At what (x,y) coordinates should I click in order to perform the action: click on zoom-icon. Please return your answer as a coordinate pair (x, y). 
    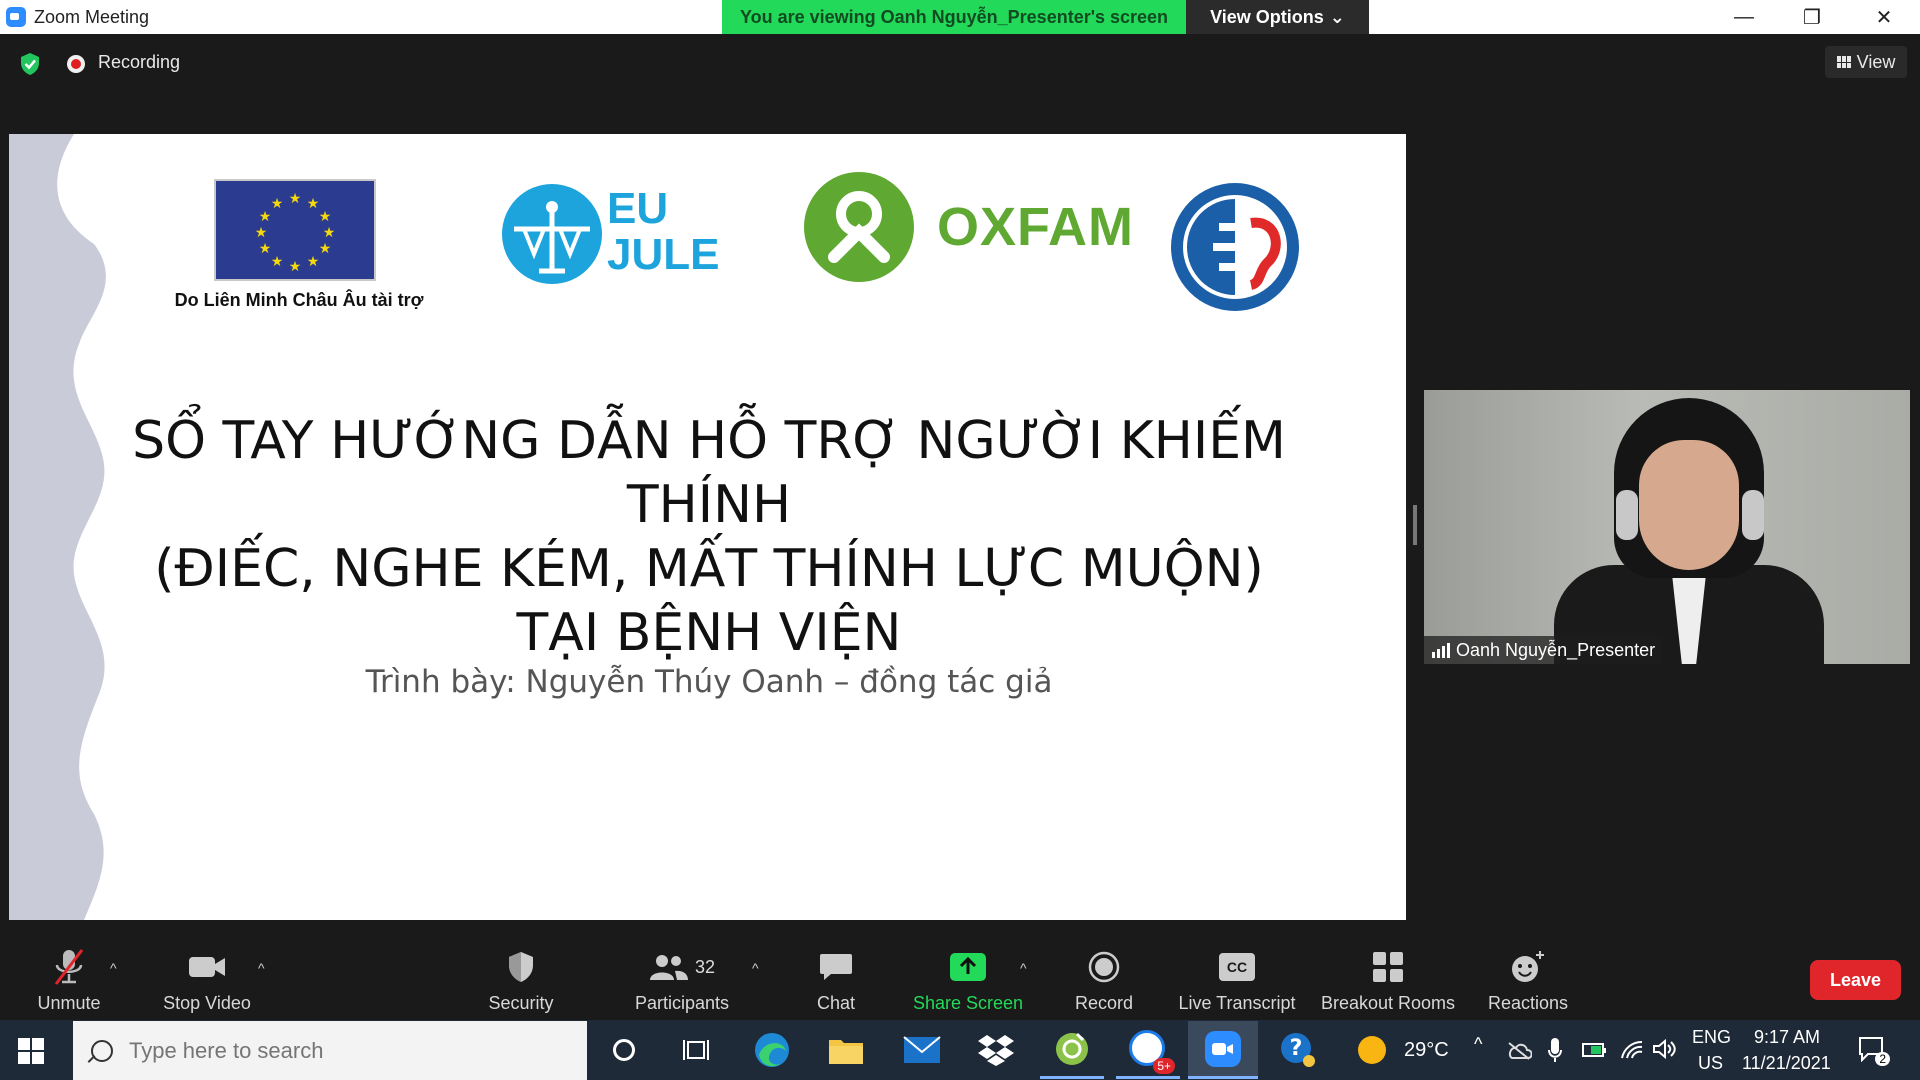
    Looking at the image, I should click on (1223, 1048).